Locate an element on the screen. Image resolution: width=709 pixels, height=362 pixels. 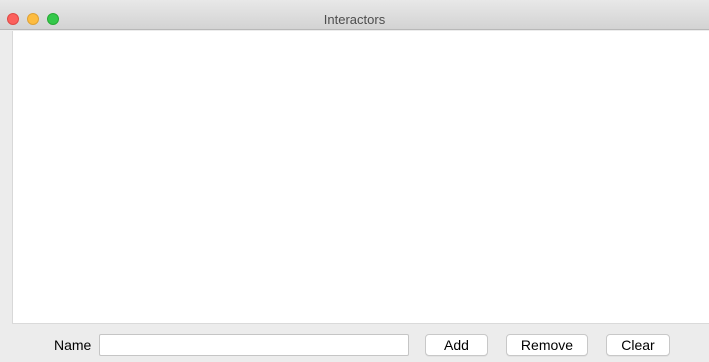
bottom-toolbar: Name Add Remove Clear is located at coordinates (360, 342).